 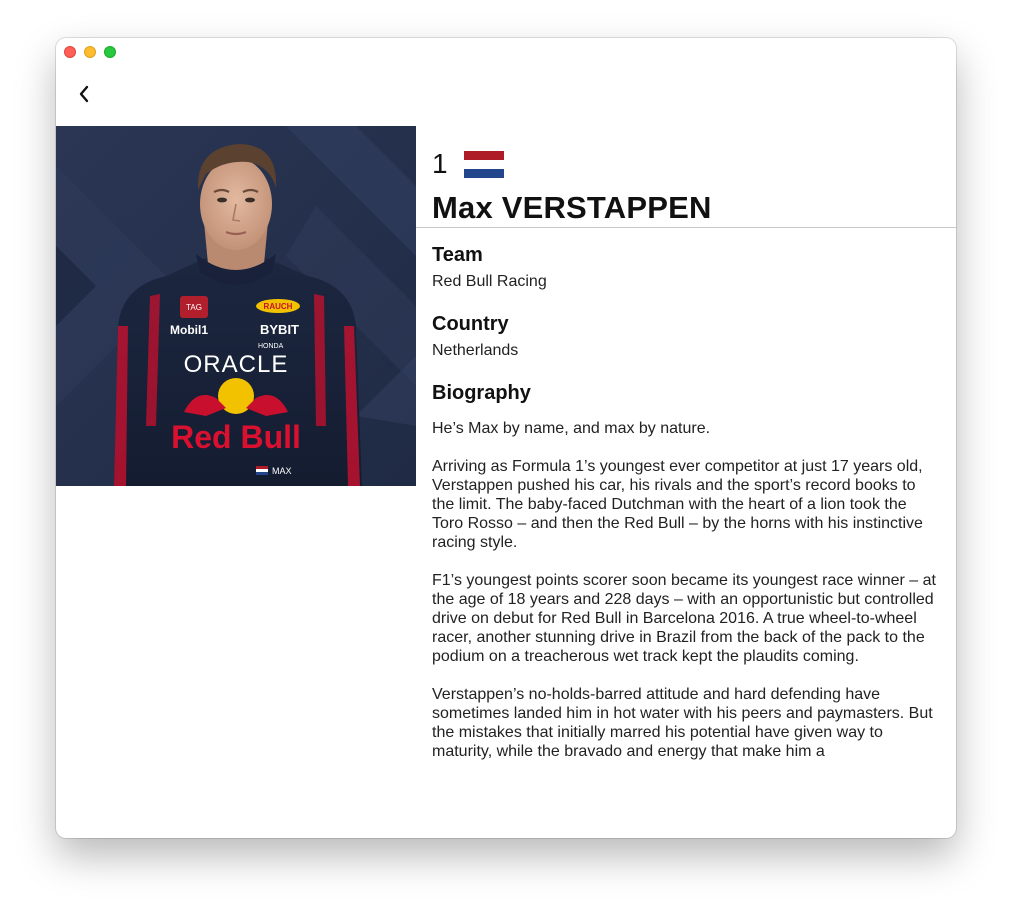 I want to click on suit-tag-logo: TAG, so click(x=194, y=307).